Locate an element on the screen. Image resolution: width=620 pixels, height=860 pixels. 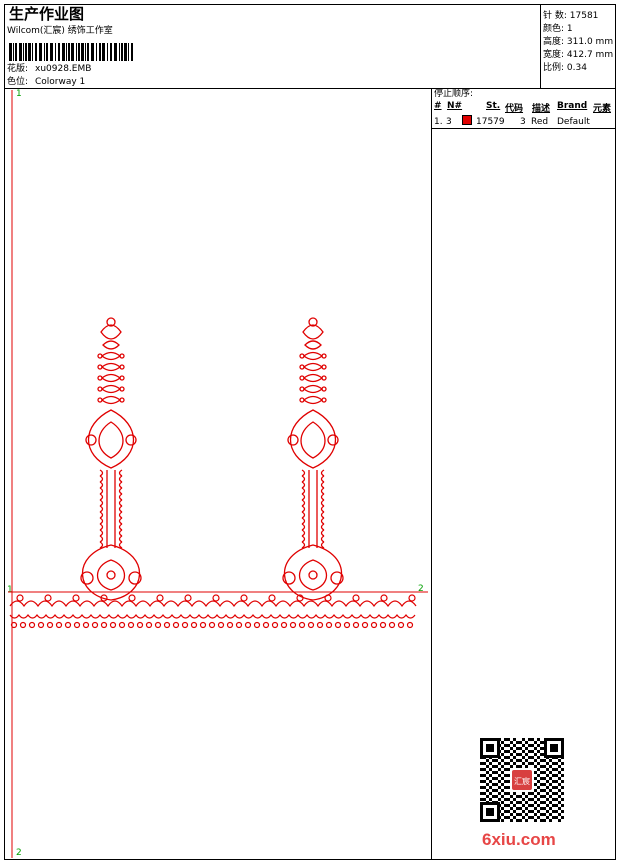
color-swatch is located at coordinates (467, 120).